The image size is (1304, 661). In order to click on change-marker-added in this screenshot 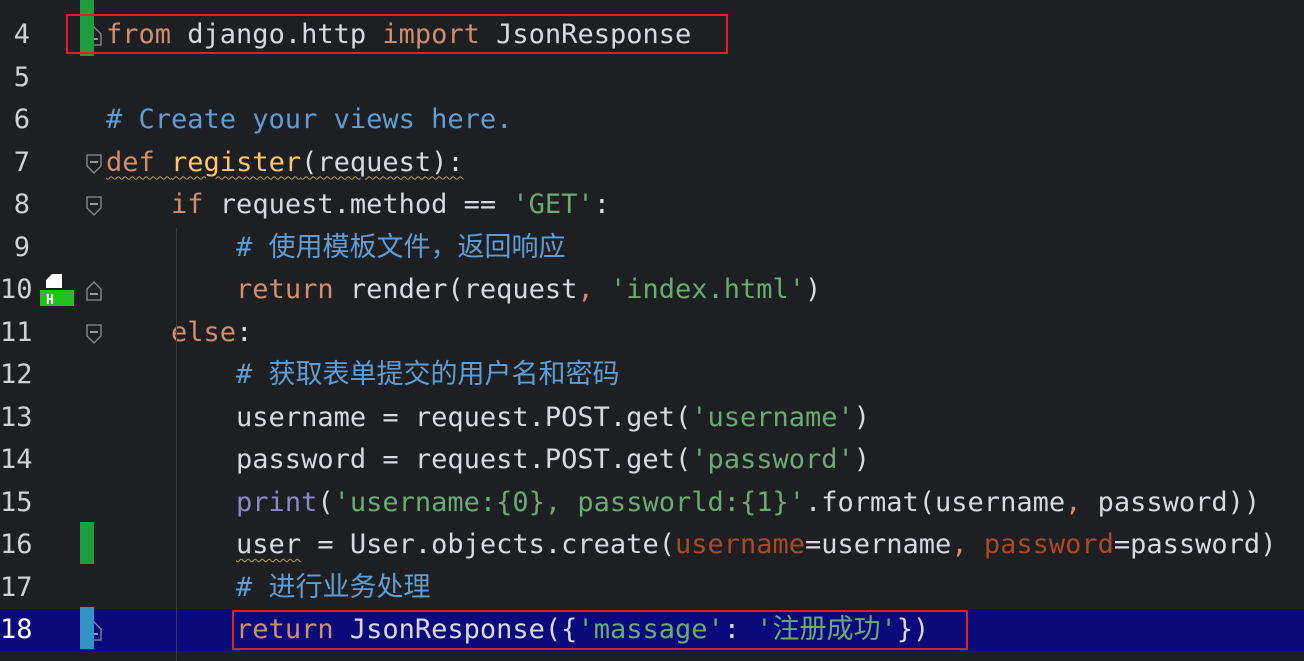, I will do `click(87, 543)`.